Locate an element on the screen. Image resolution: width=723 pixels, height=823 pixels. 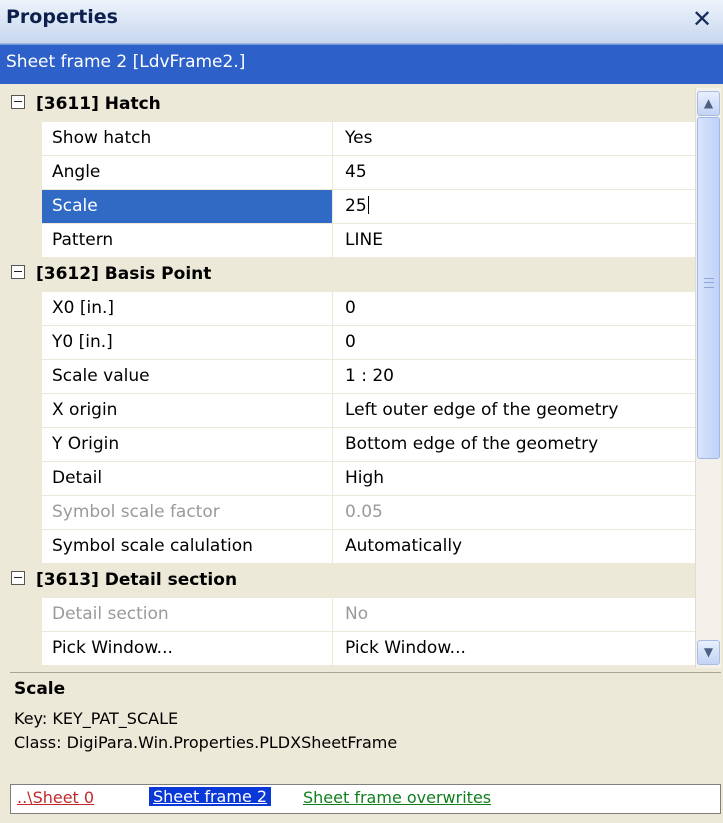
grip-icon is located at coordinates (709, 283).